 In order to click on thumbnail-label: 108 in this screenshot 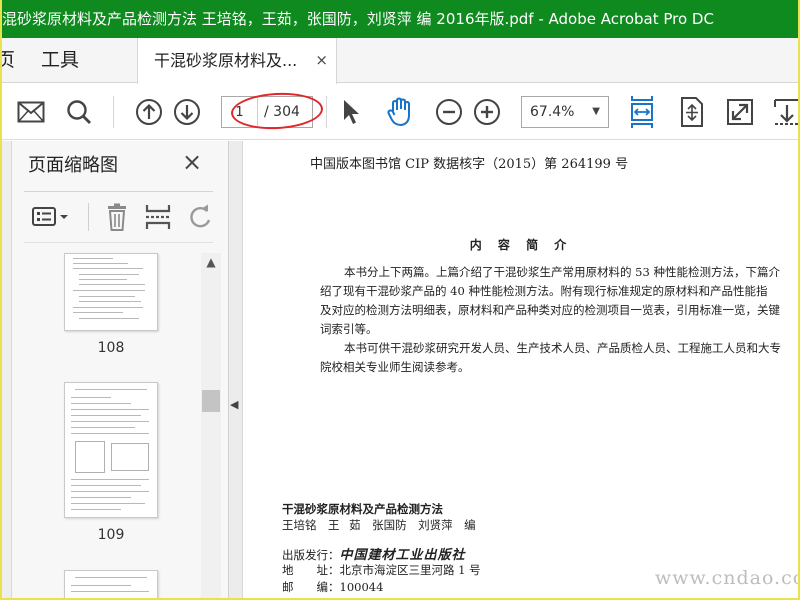, I will do `click(111, 348)`.